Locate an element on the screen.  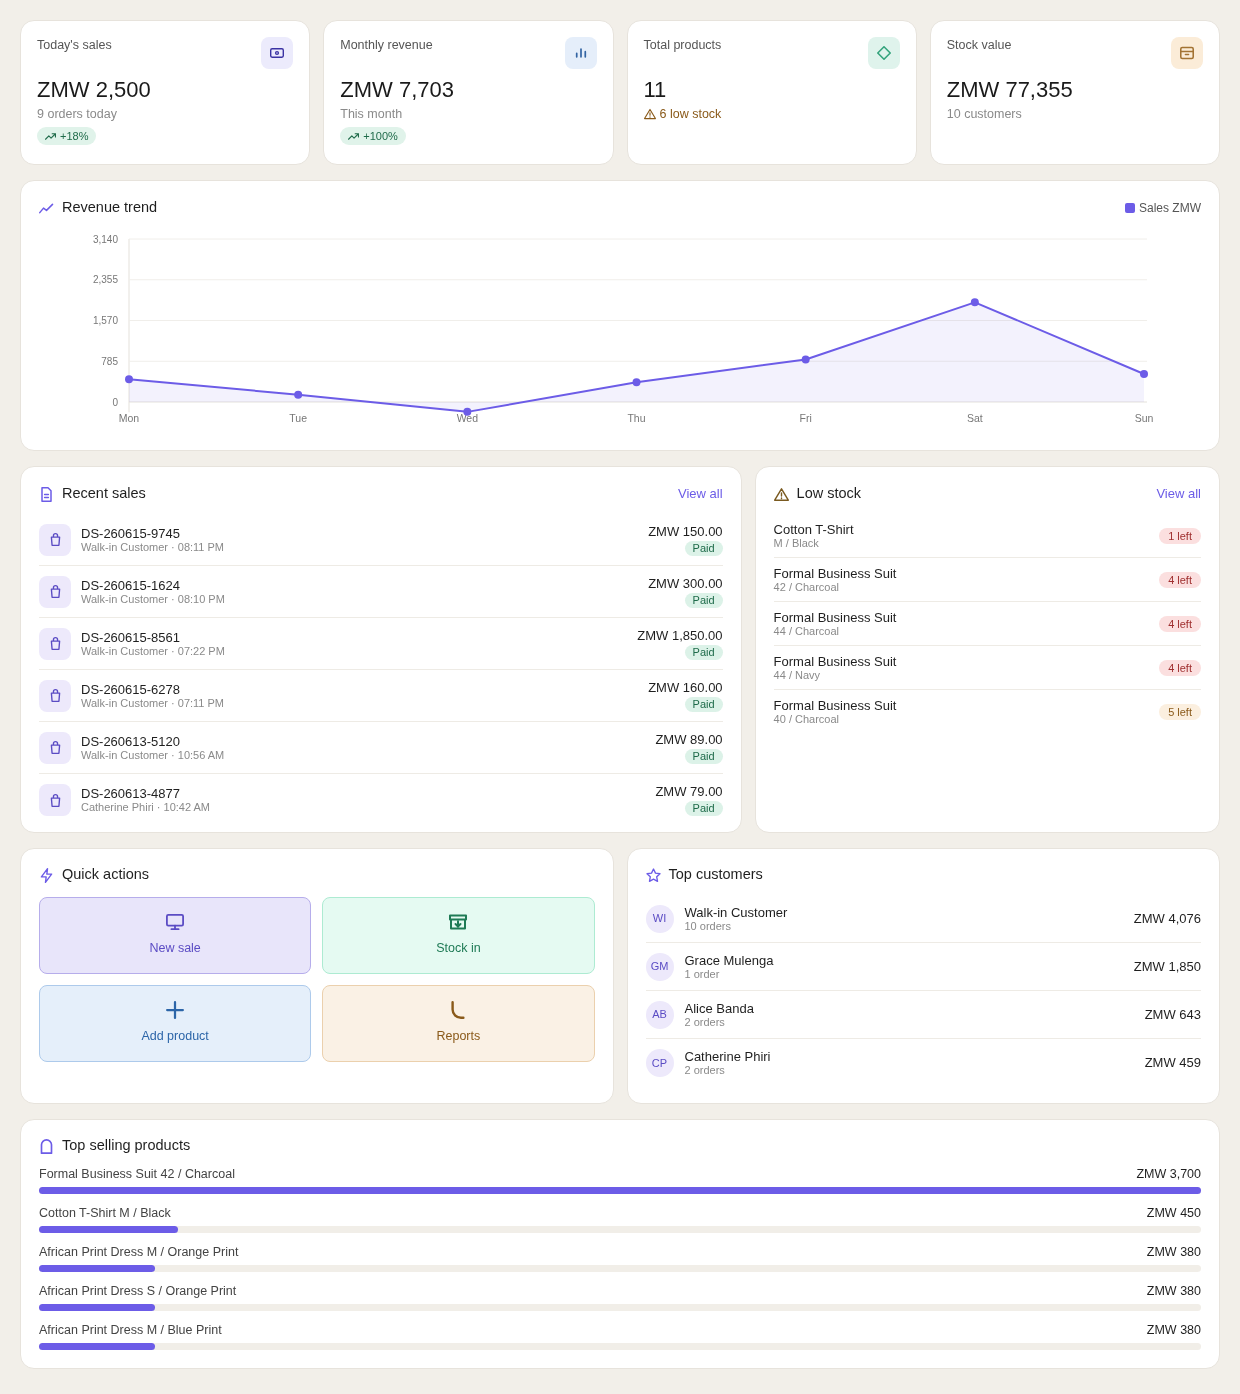
stat-value: ZMW 77,355 is located at coordinates (1010, 90).